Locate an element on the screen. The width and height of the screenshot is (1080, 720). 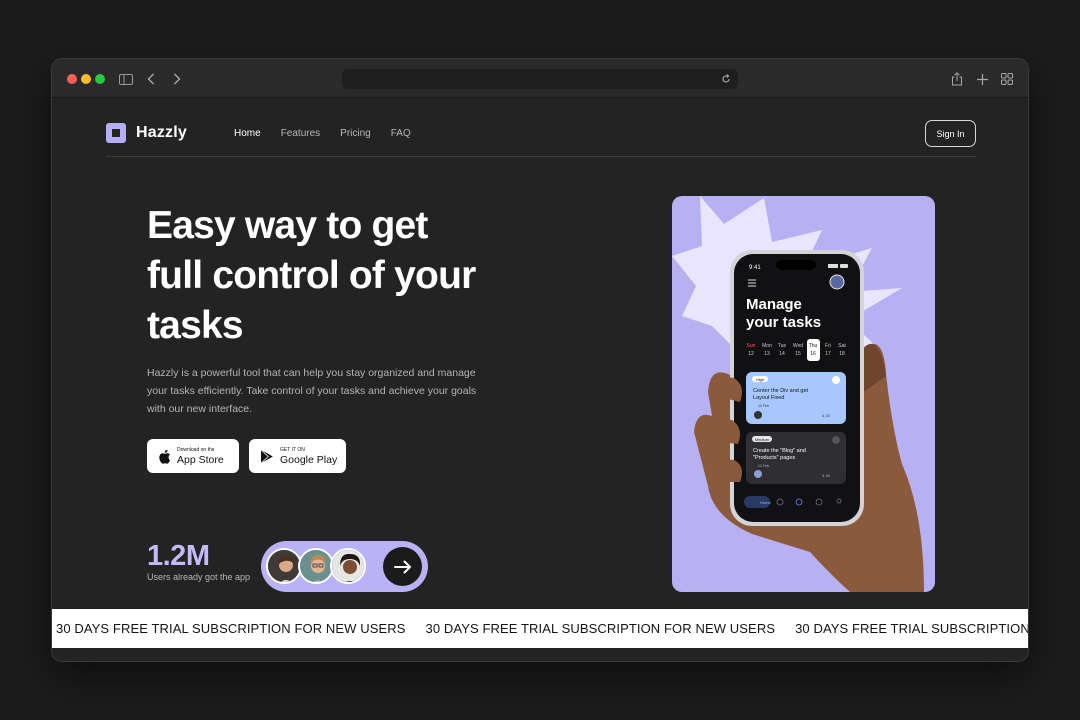
day-number: 16 is located at coordinates (813, 354).